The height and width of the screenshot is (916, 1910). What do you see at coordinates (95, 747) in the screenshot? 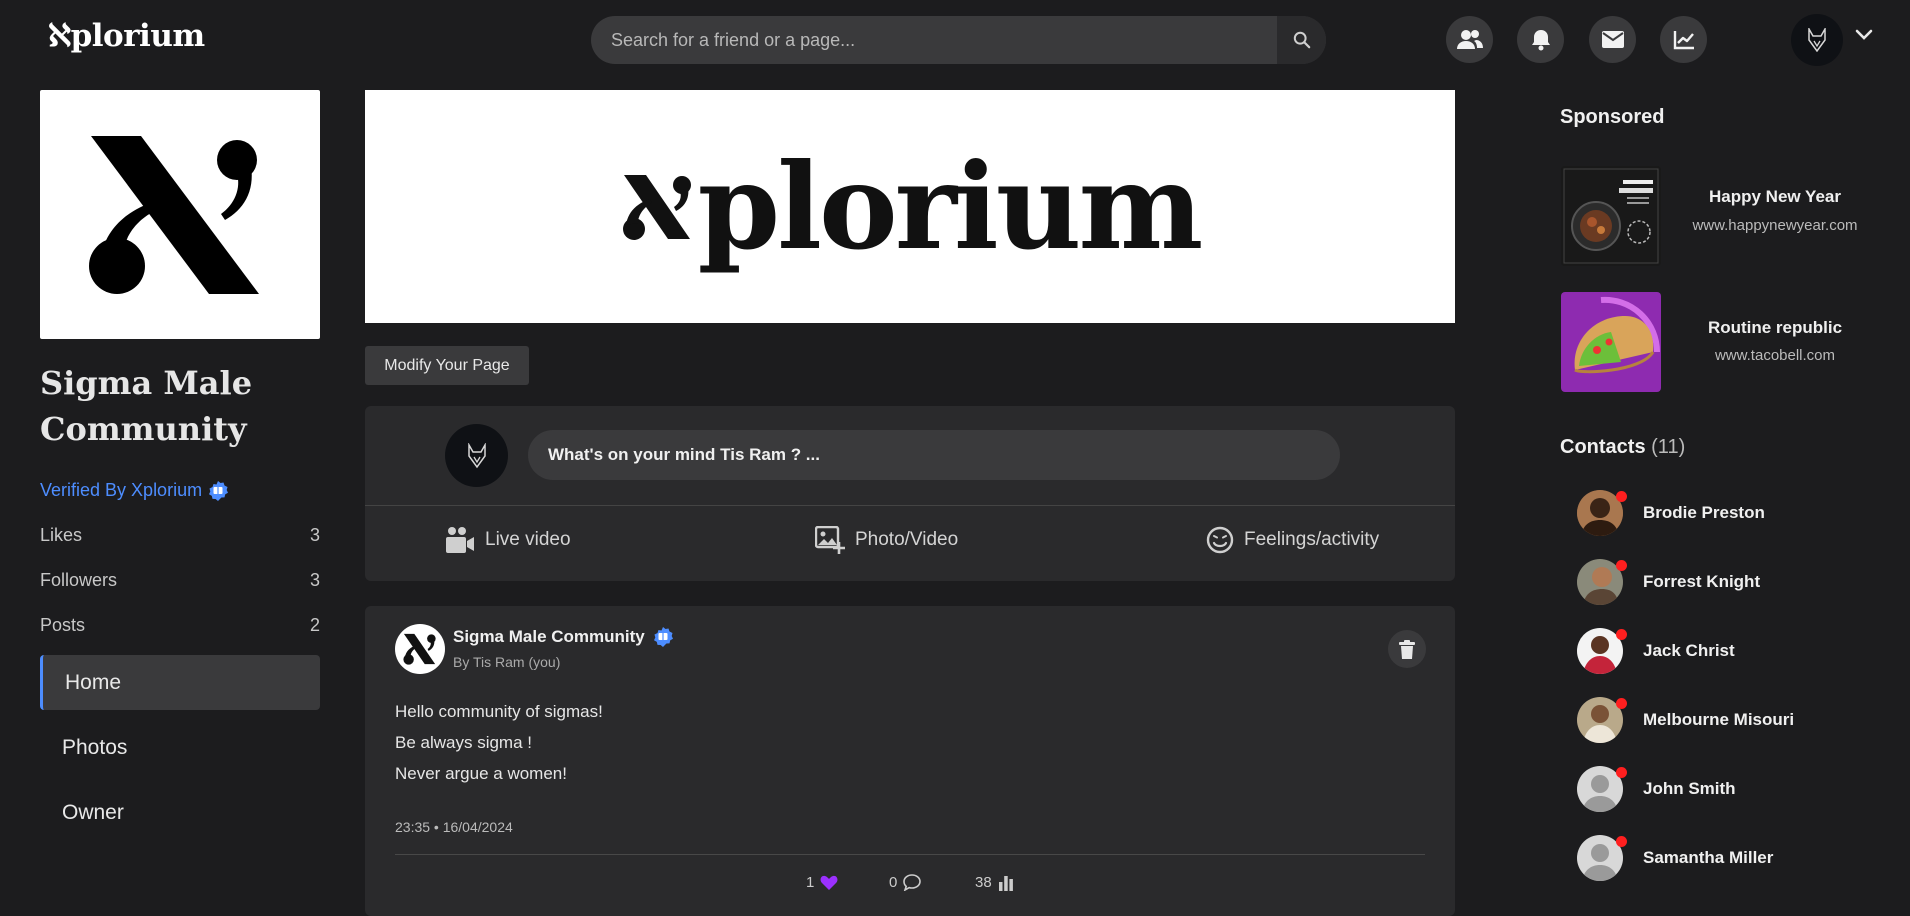
I see `menu-item-label: Photos` at bounding box center [95, 747].